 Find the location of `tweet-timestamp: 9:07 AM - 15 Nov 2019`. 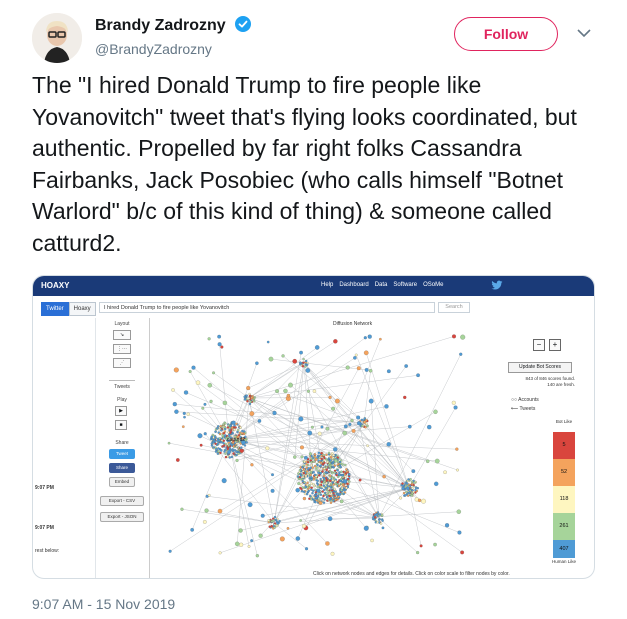

tweet-timestamp: 9:07 AM - 15 Nov 2019 is located at coordinates (103, 604).